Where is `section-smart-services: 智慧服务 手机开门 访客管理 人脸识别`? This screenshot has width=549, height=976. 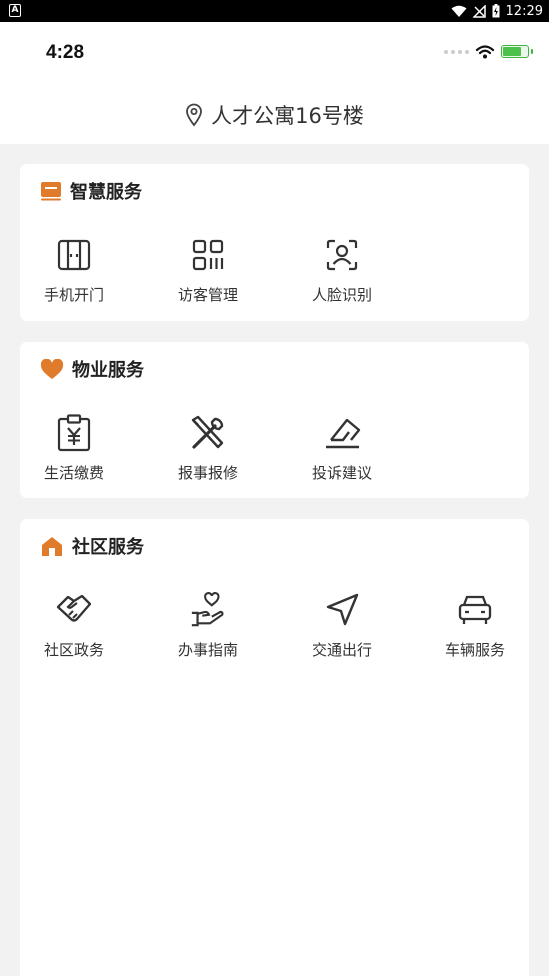 section-smart-services: 智慧服务 手机开门 访客管理 人脸识别 is located at coordinates (274, 242).